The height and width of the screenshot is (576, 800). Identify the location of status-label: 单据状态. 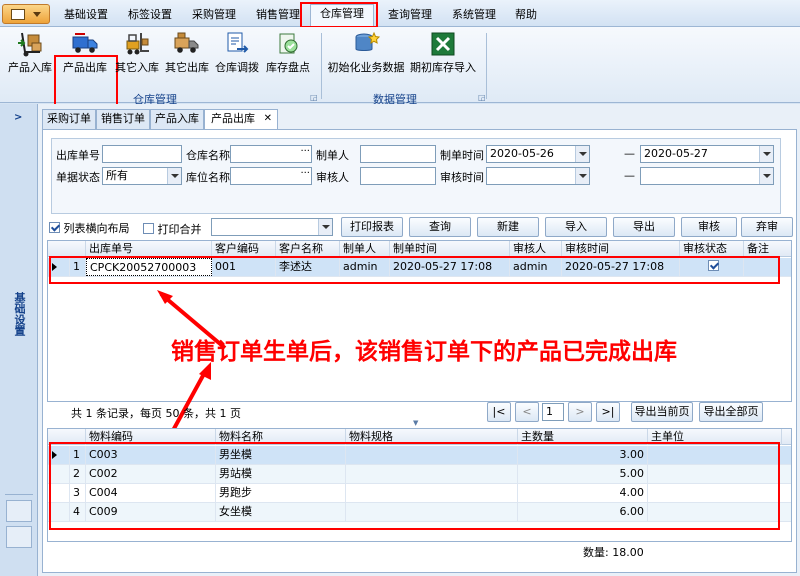
(78, 177).